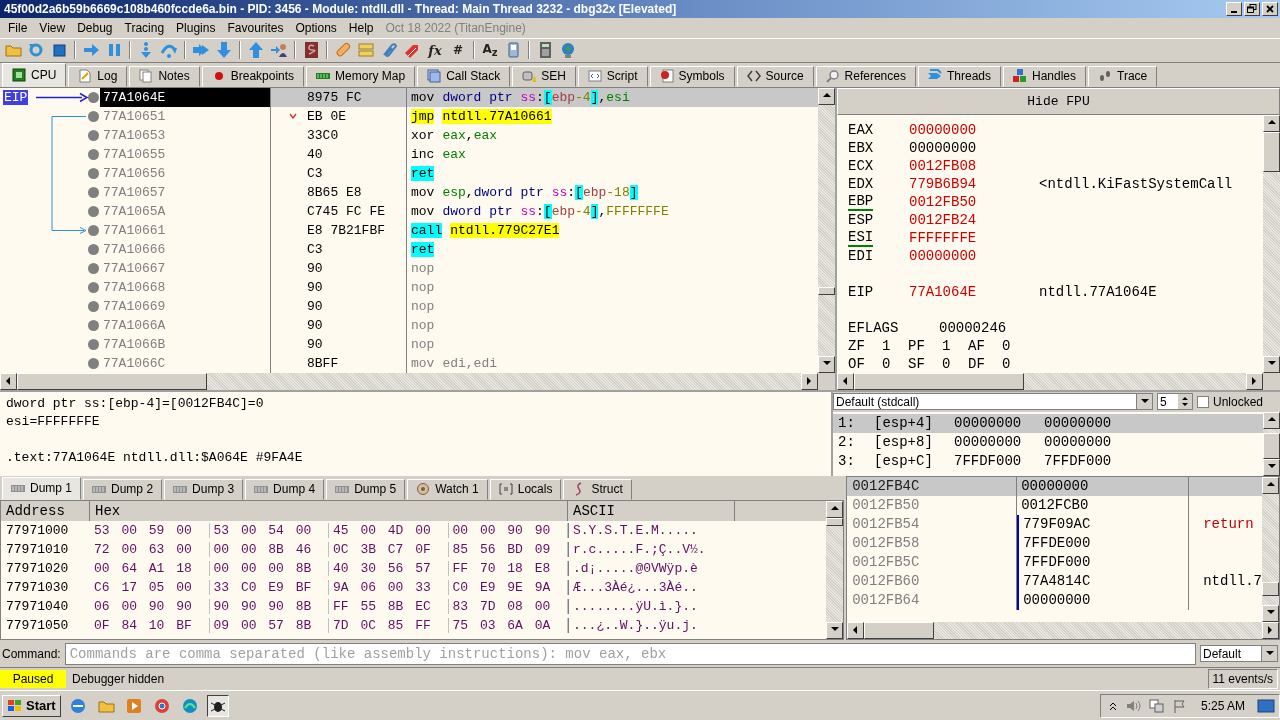 The height and width of the screenshot is (720, 1280). Describe the element at coordinates (1234, 8) in the screenshot. I see `minimize-button` at that location.